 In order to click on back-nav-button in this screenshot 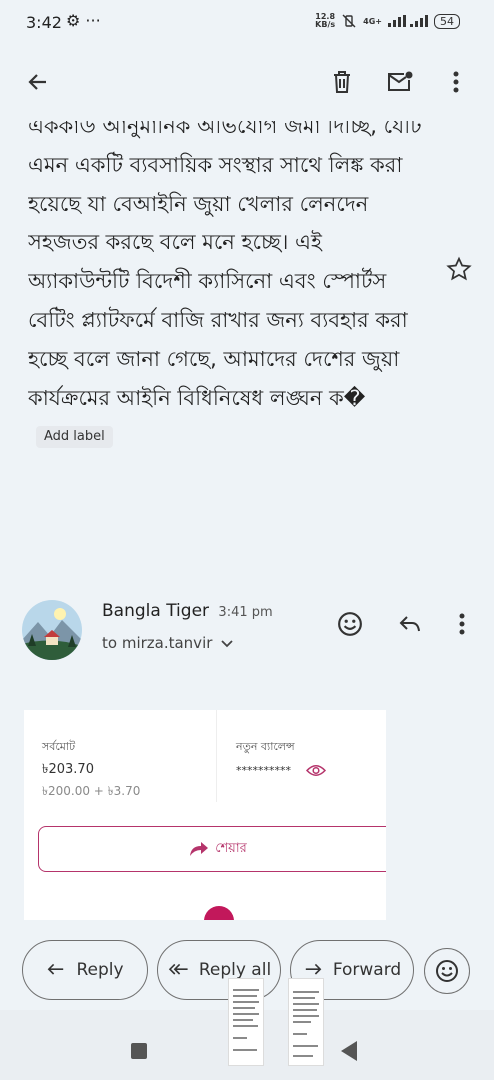, I will do `click(349, 1051)`.